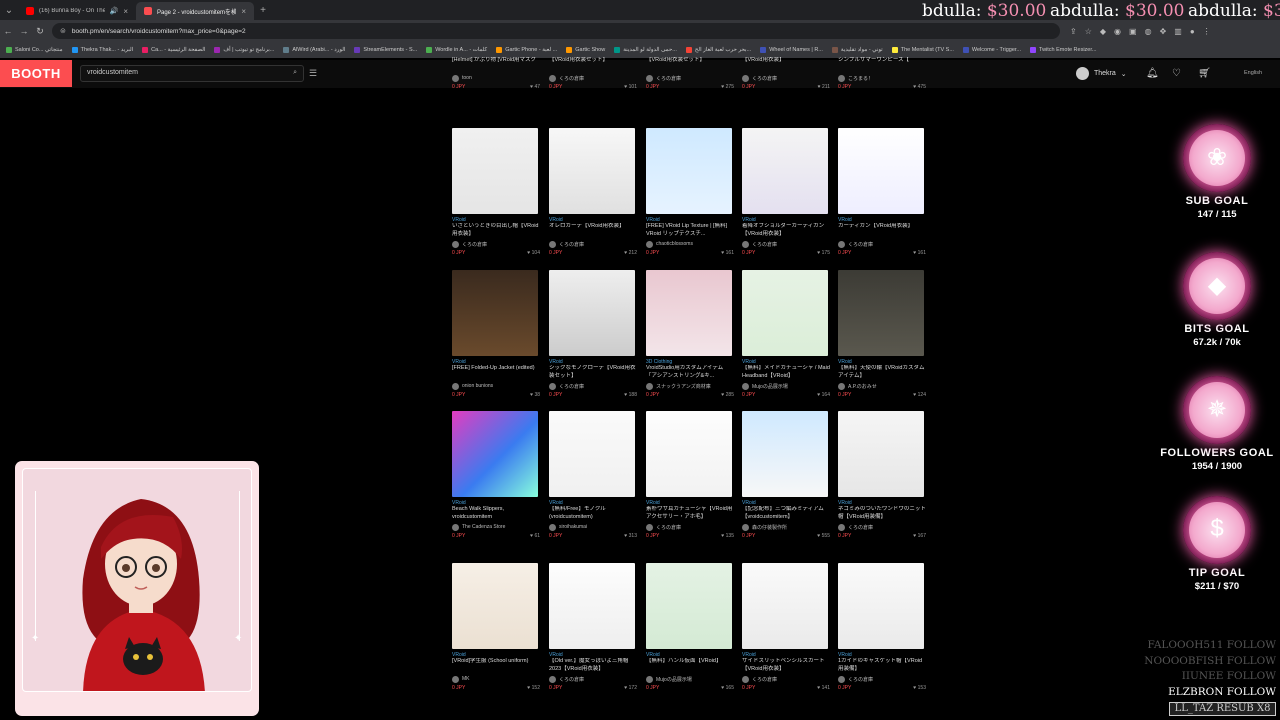  Describe the element at coordinates (786, 513) in the screenshot. I see `product-title: 【記念配布】三つ編みミディアム【vroidcustomitem】` at that location.